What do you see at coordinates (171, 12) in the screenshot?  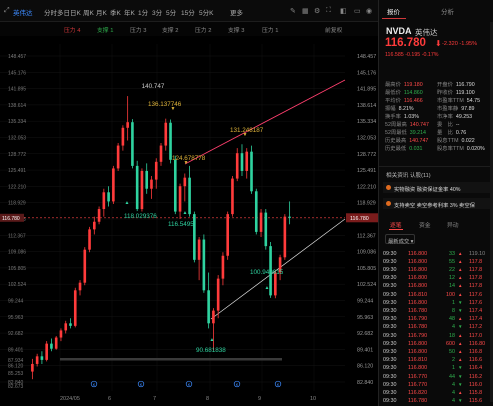 I see `timeframe-tab: 5分` at bounding box center [171, 12].